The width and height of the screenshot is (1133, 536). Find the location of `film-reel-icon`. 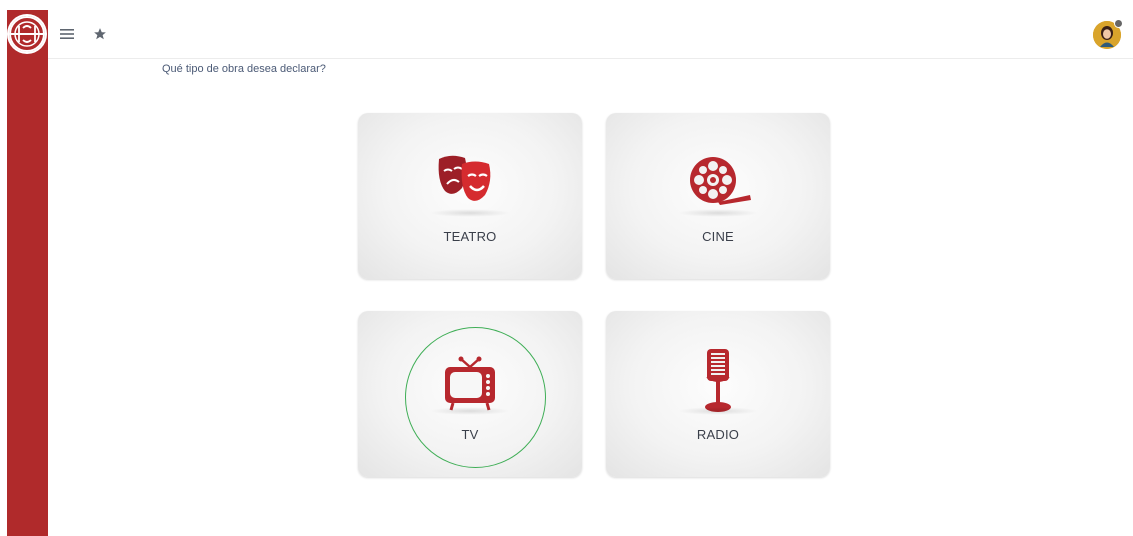

film-reel-icon is located at coordinates (718, 183).